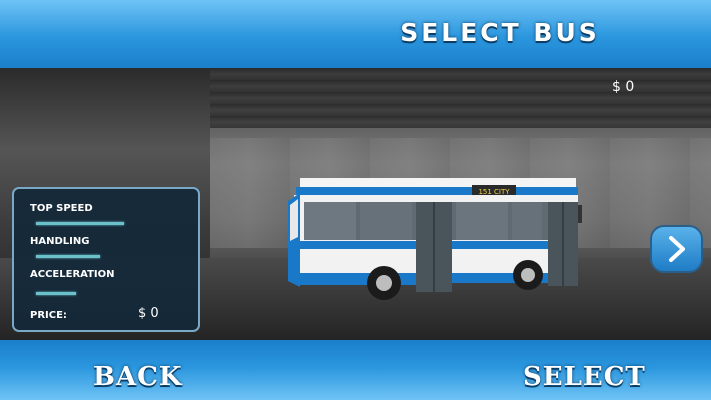 This screenshot has height=400, width=711. Describe the element at coordinates (72, 274) in the screenshot. I see `stat-label-acceleration: ACCELERATION` at that location.